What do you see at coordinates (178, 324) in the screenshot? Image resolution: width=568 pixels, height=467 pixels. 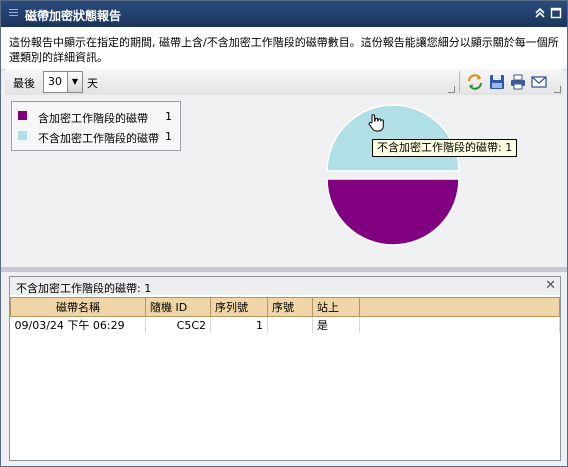 I see `cell-random-id: C5C2` at bounding box center [178, 324].